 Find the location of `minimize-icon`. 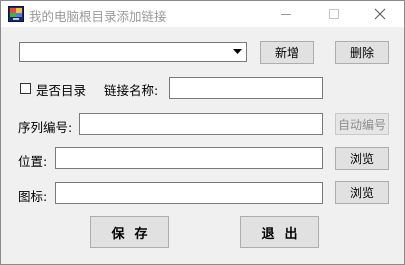

minimize-icon is located at coordinates (286, 14).